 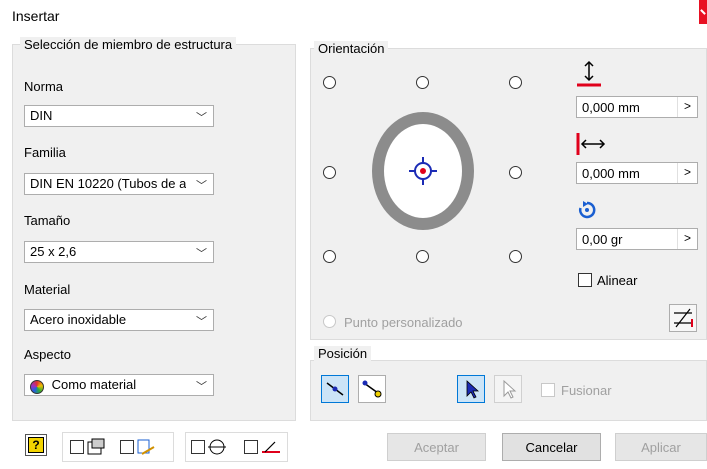 What do you see at coordinates (198, 447) in the screenshot?
I see `toggle-centerline-checkbox` at bounding box center [198, 447].